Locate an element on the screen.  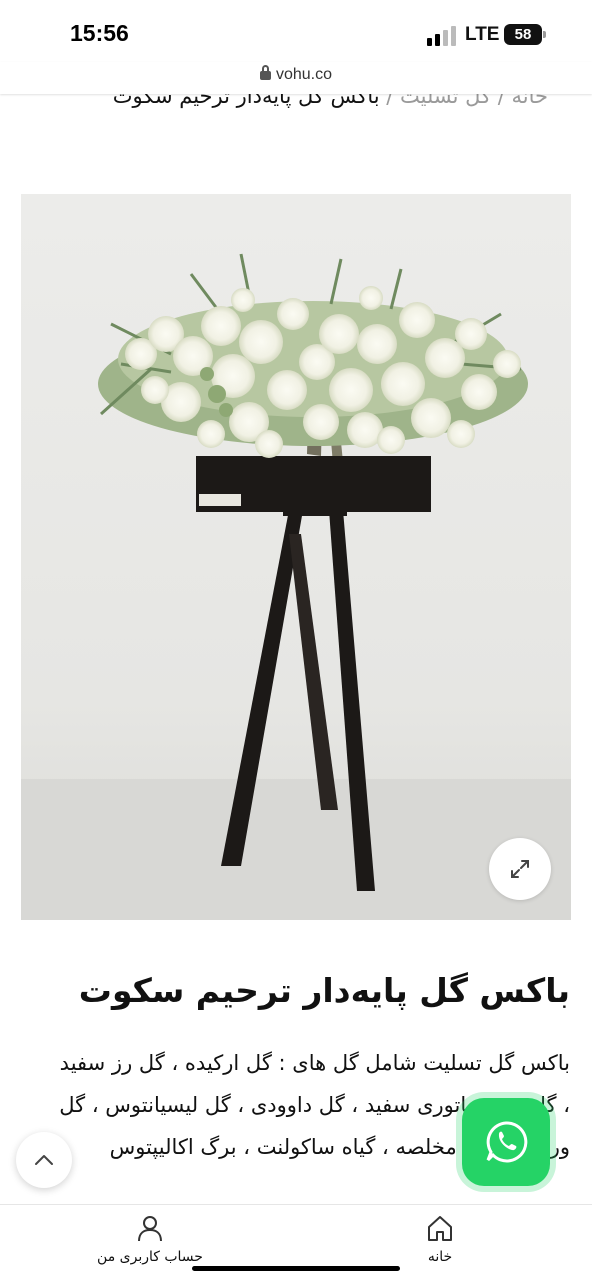
url-text: vohu.co is located at coordinates (304, 74).